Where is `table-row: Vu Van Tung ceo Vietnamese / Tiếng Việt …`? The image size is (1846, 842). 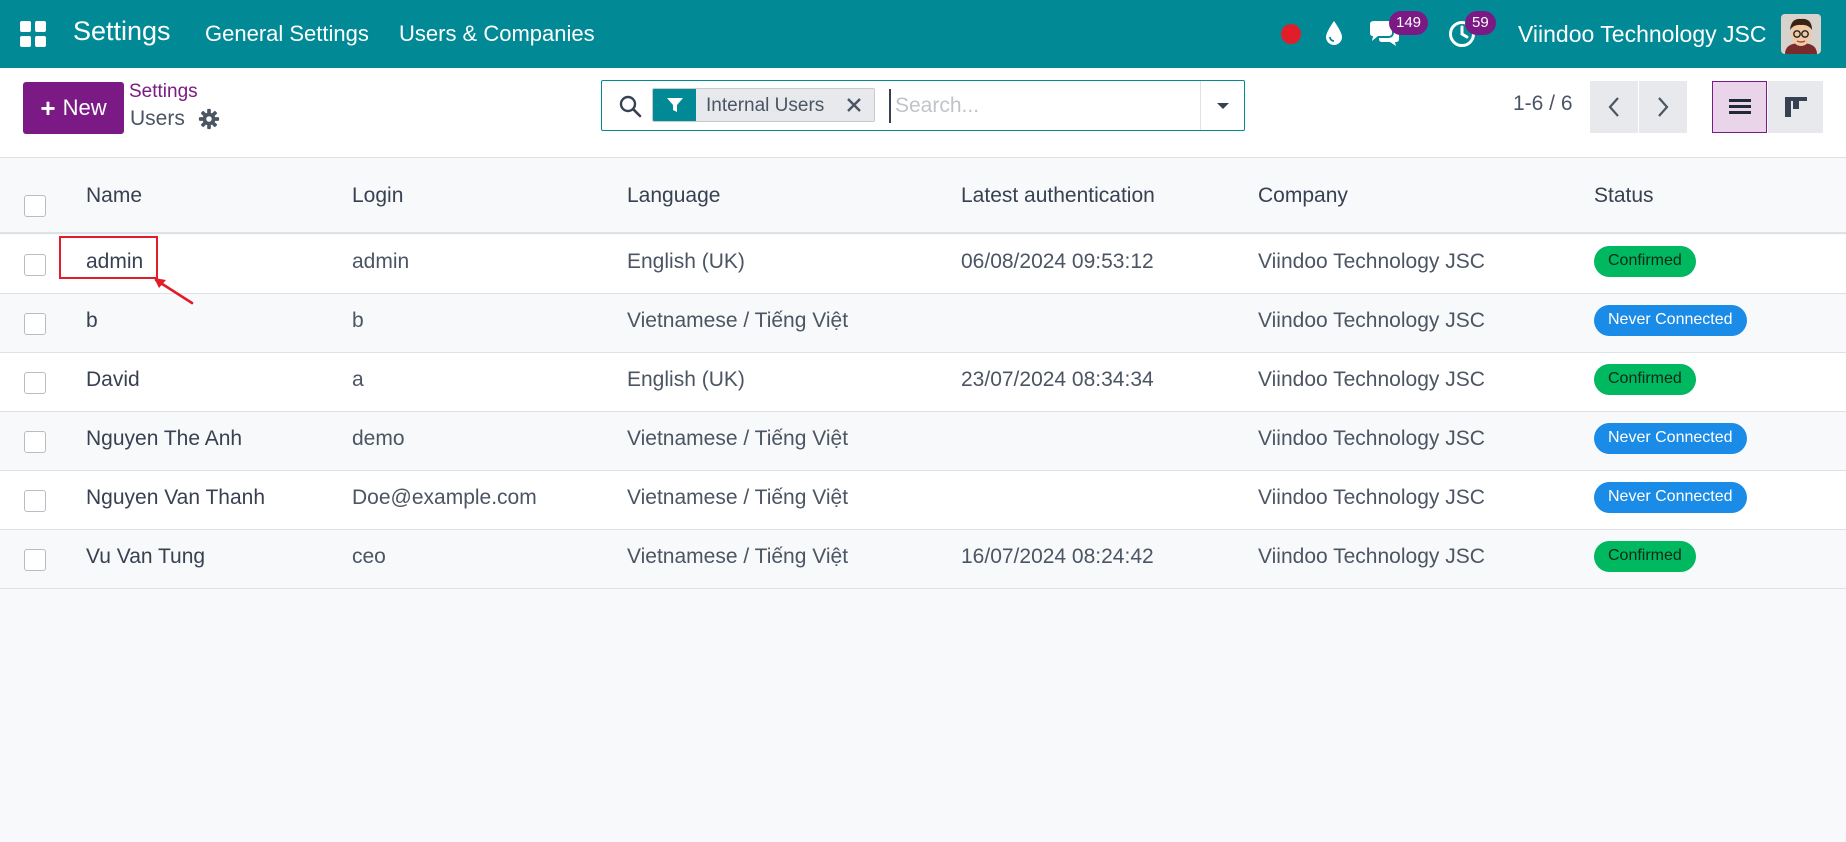 table-row: Vu Van Tung ceo Vietnamese / Tiếng Việt … is located at coordinates (923, 559).